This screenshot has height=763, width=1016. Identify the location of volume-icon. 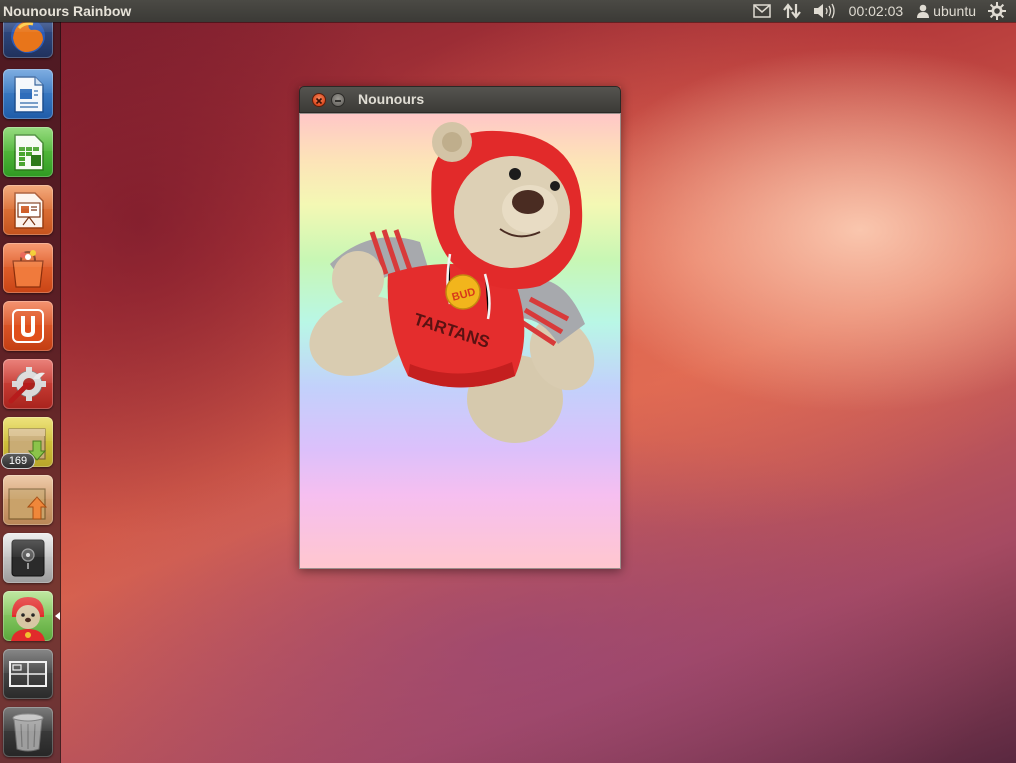
(824, 11).